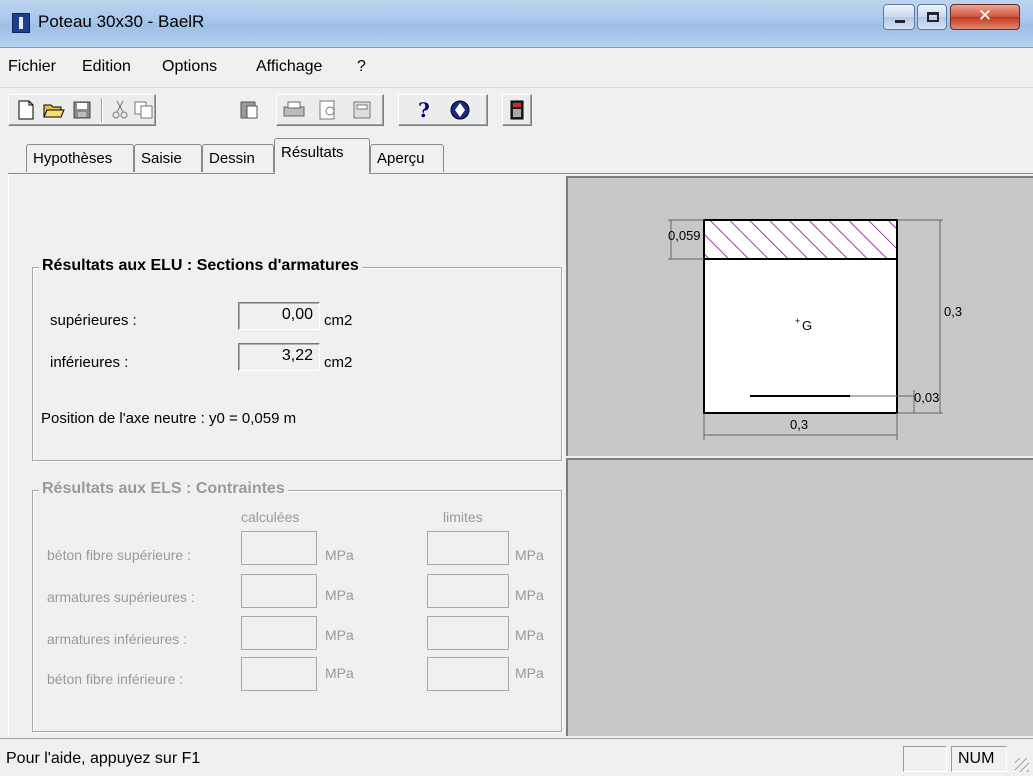  What do you see at coordinates (322, 156) in the screenshot?
I see `tab-resultats: Résultats` at bounding box center [322, 156].